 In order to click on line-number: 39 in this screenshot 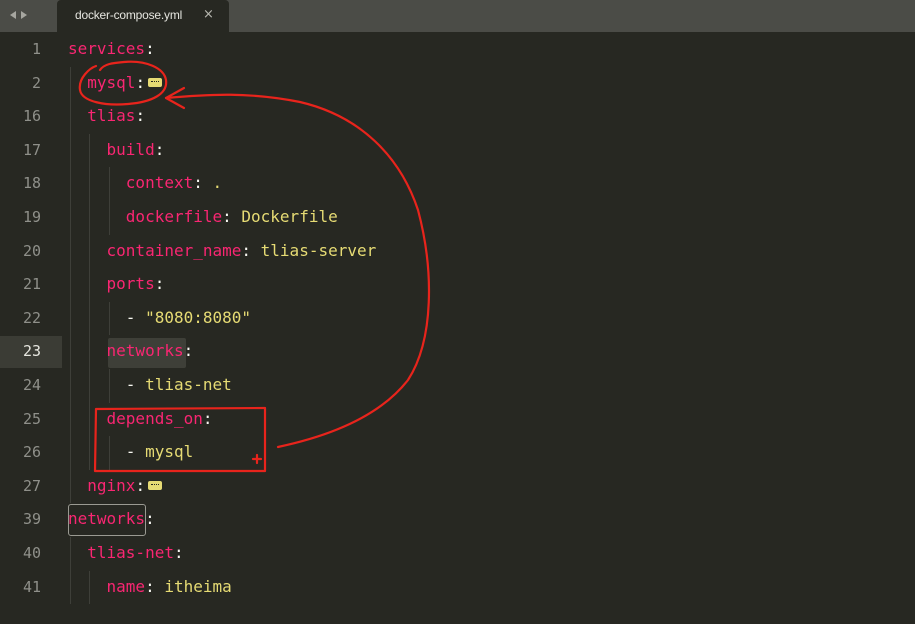, I will do `click(31, 519)`.